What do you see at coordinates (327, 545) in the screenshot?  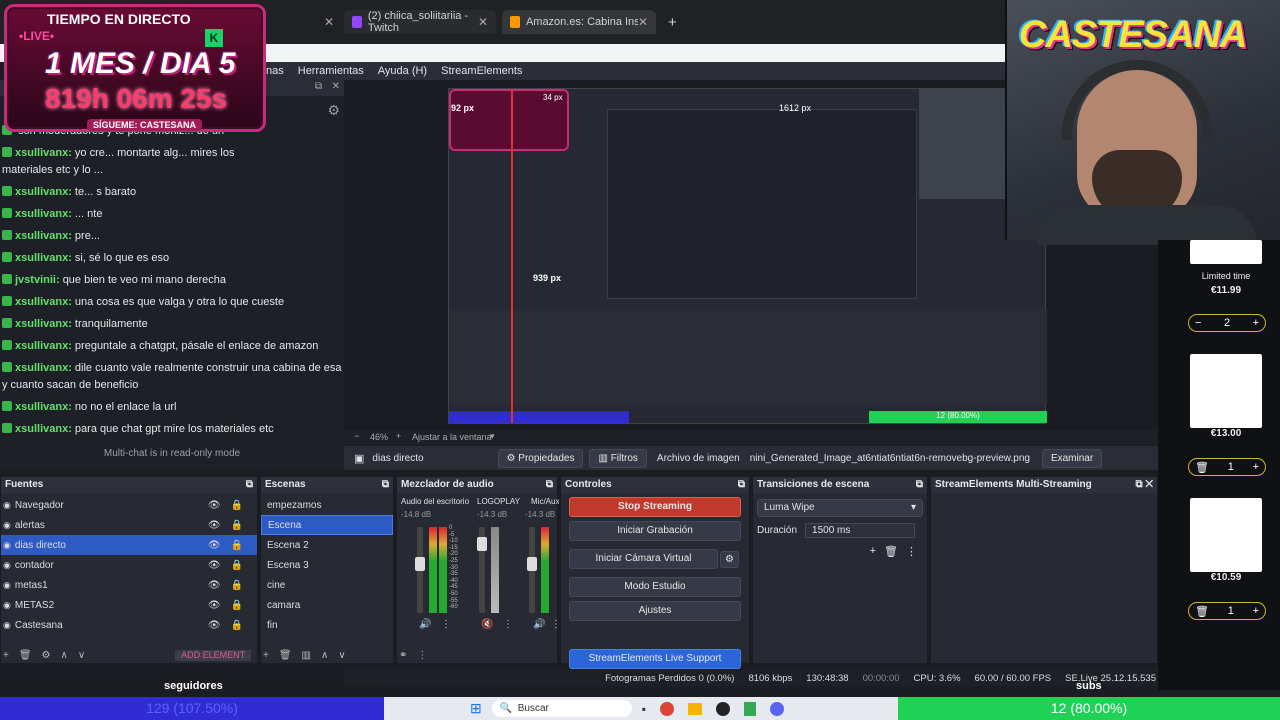 I see `scene-item: Escena 2` at bounding box center [327, 545].